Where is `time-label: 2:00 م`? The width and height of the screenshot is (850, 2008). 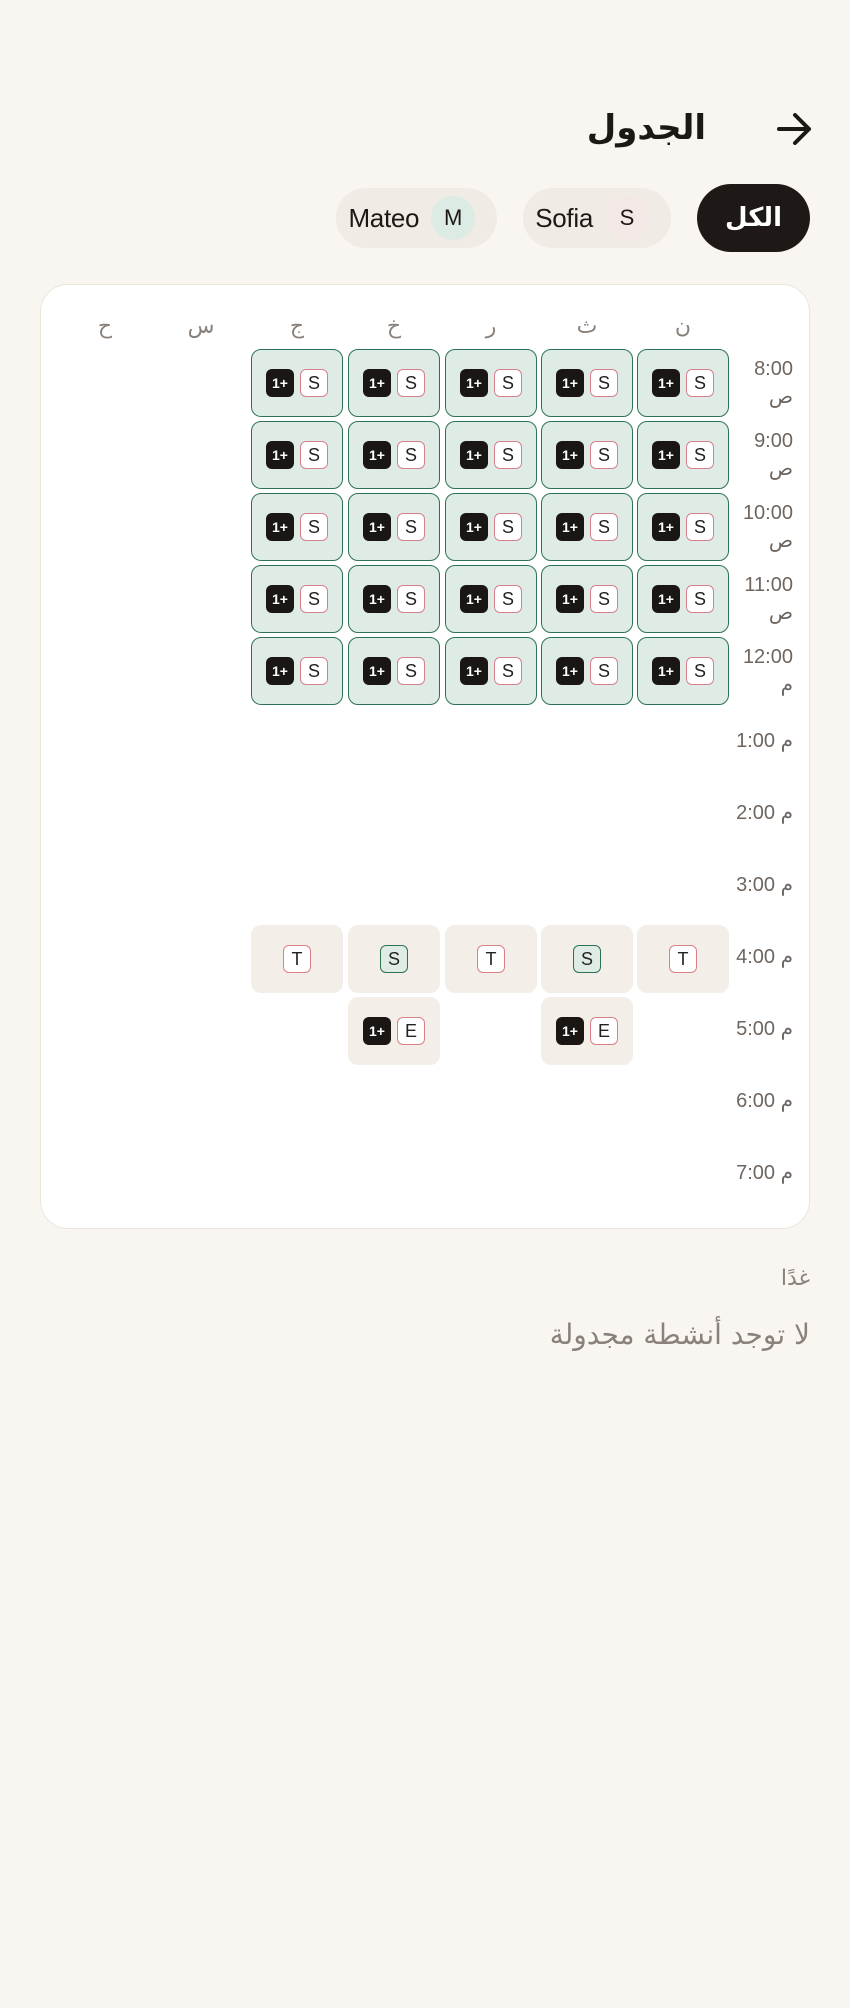 time-label: 2:00 م is located at coordinates (764, 813).